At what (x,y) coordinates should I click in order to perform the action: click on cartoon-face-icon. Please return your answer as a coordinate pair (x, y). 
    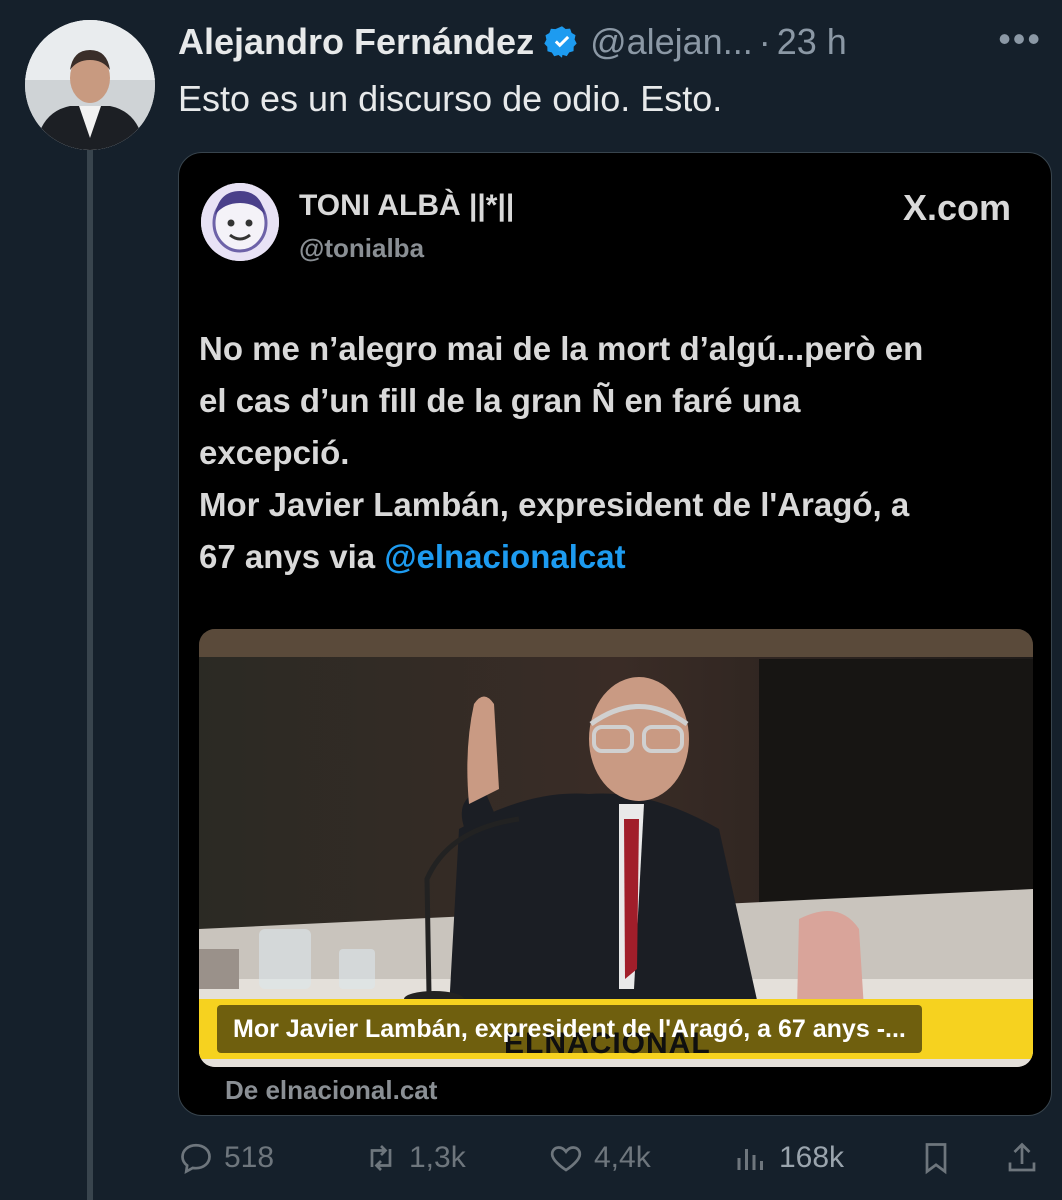
    Looking at the image, I should click on (240, 222).